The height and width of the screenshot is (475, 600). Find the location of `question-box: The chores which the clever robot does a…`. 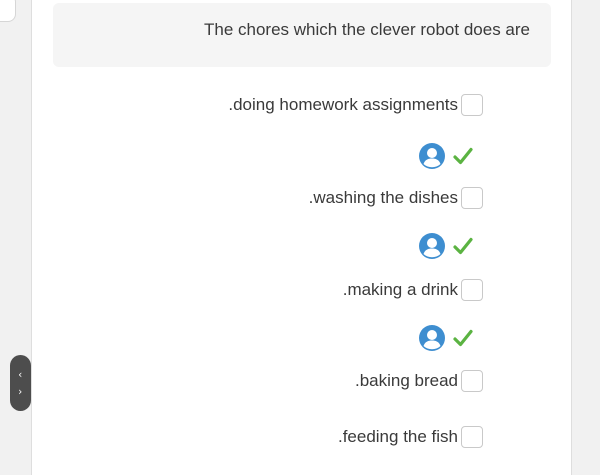

question-box: The chores which the clever robot does a… is located at coordinates (302, 35).